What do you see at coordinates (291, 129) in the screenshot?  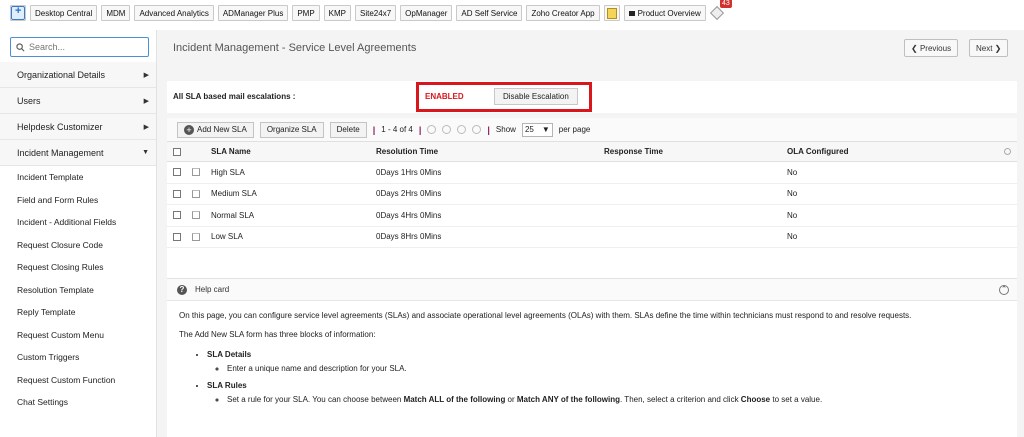 I see `organize-sla-button: Organize SLA` at bounding box center [291, 129].